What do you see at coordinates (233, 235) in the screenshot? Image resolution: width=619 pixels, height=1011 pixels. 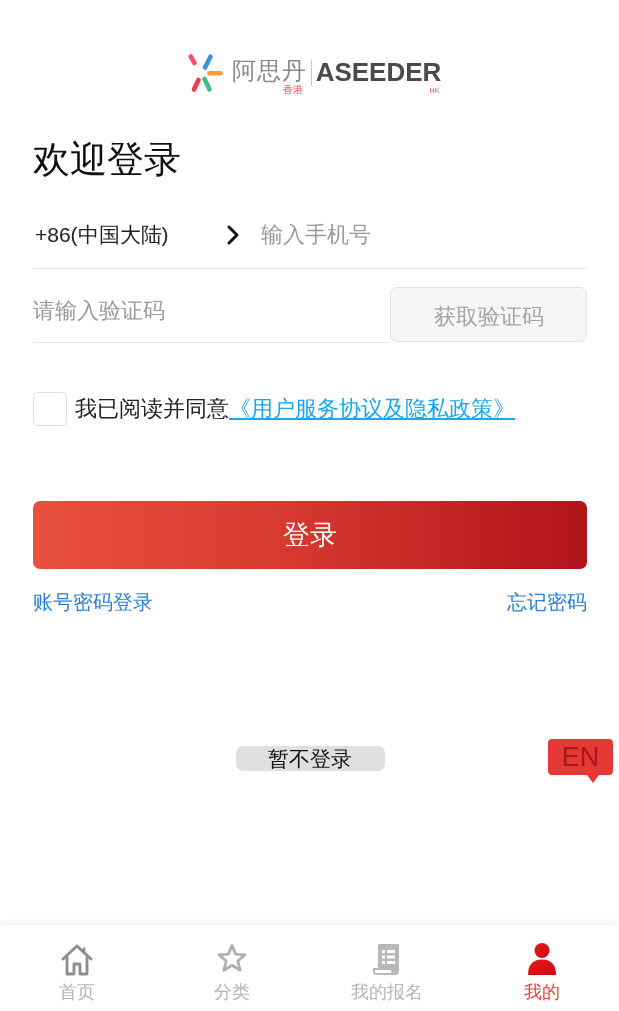 I see `chevron-right-icon` at bounding box center [233, 235].